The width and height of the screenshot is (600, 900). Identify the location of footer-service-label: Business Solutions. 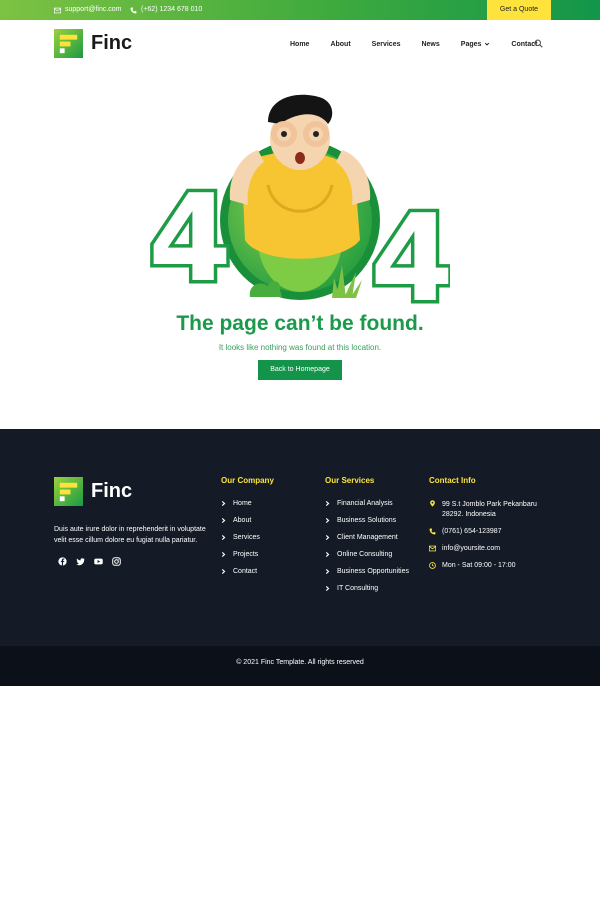
(367, 520).